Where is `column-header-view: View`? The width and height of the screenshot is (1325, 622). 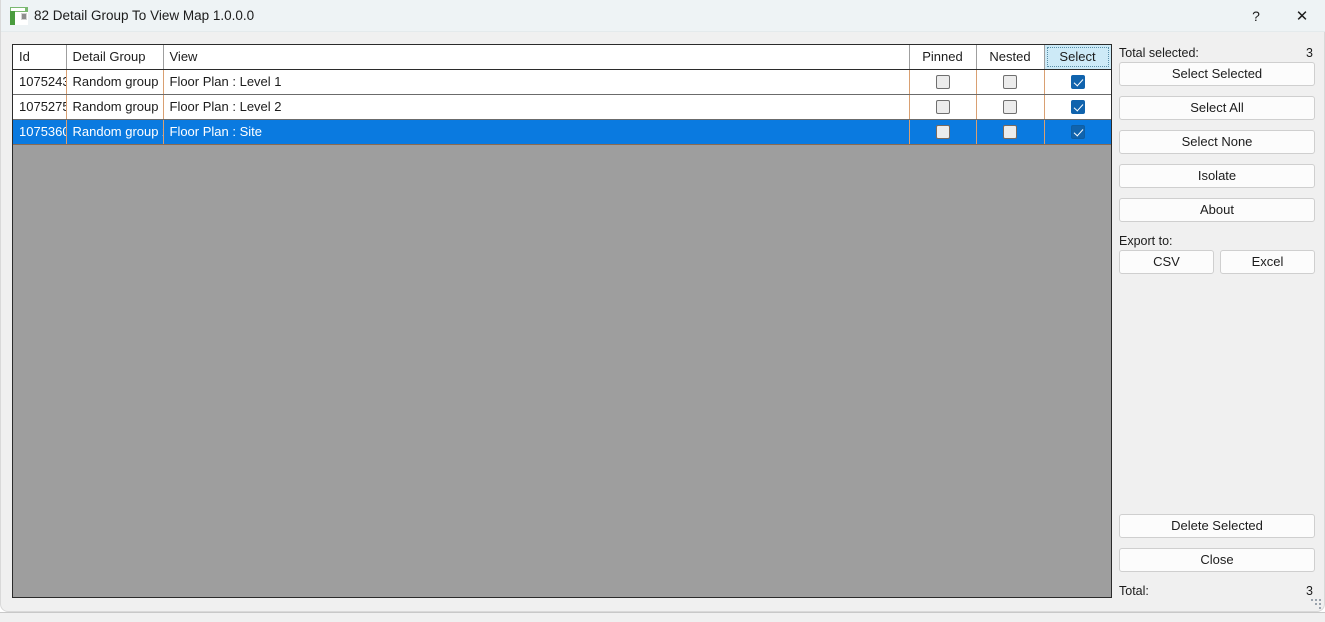
column-header-view: View is located at coordinates (536, 57).